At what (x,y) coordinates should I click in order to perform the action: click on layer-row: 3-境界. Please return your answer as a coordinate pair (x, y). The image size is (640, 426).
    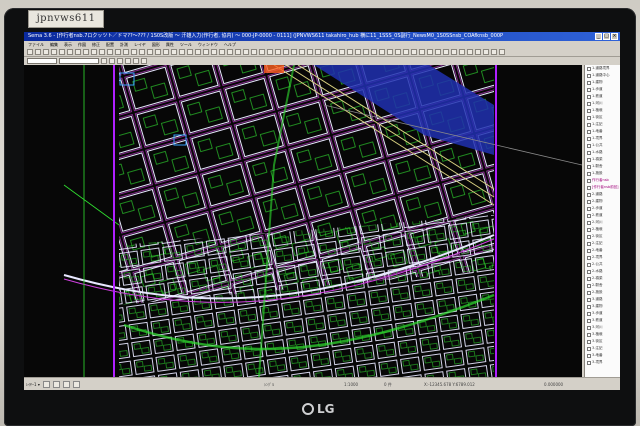
    Looking at the image, I should click on (602, 362).